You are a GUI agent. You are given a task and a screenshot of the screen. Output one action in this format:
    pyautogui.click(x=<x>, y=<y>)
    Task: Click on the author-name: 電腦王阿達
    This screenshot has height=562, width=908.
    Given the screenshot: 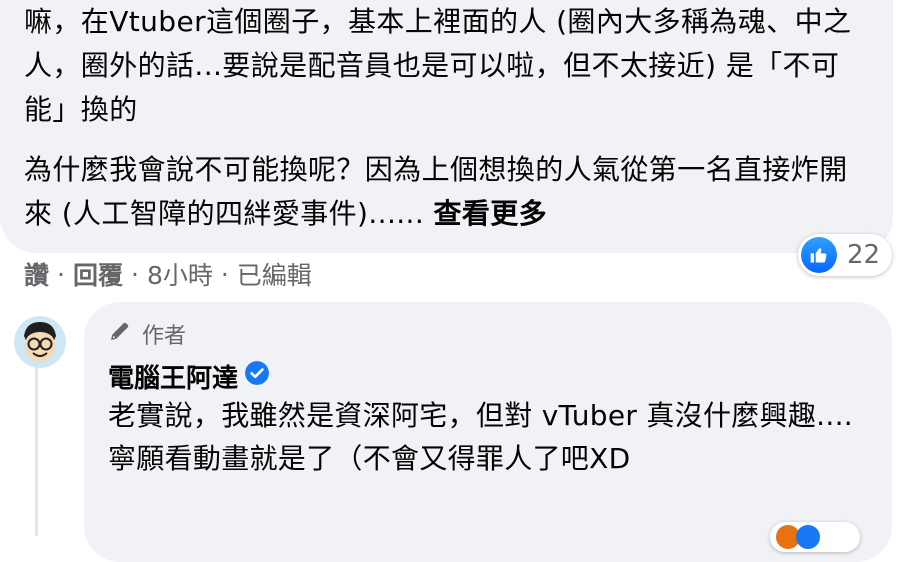 What is the action you would take?
    pyautogui.click(x=173, y=376)
    